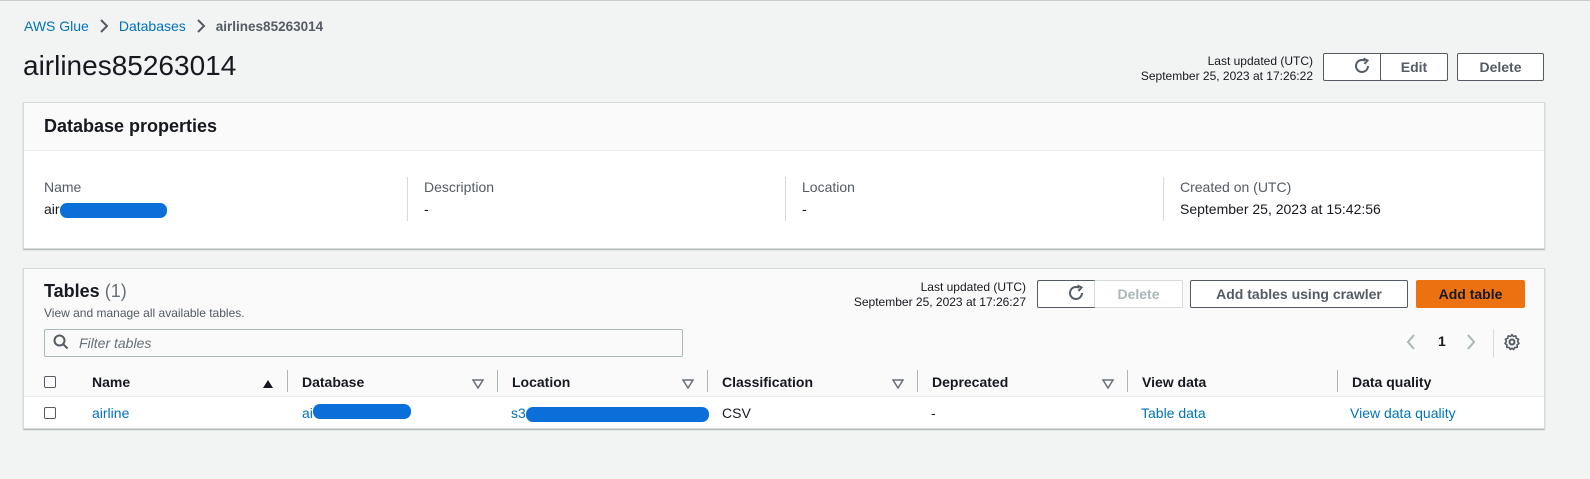 The width and height of the screenshot is (1590, 479). What do you see at coordinates (828, 187) in the screenshot?
I see `property-location-label: Location` at bounding box center [828, 187].